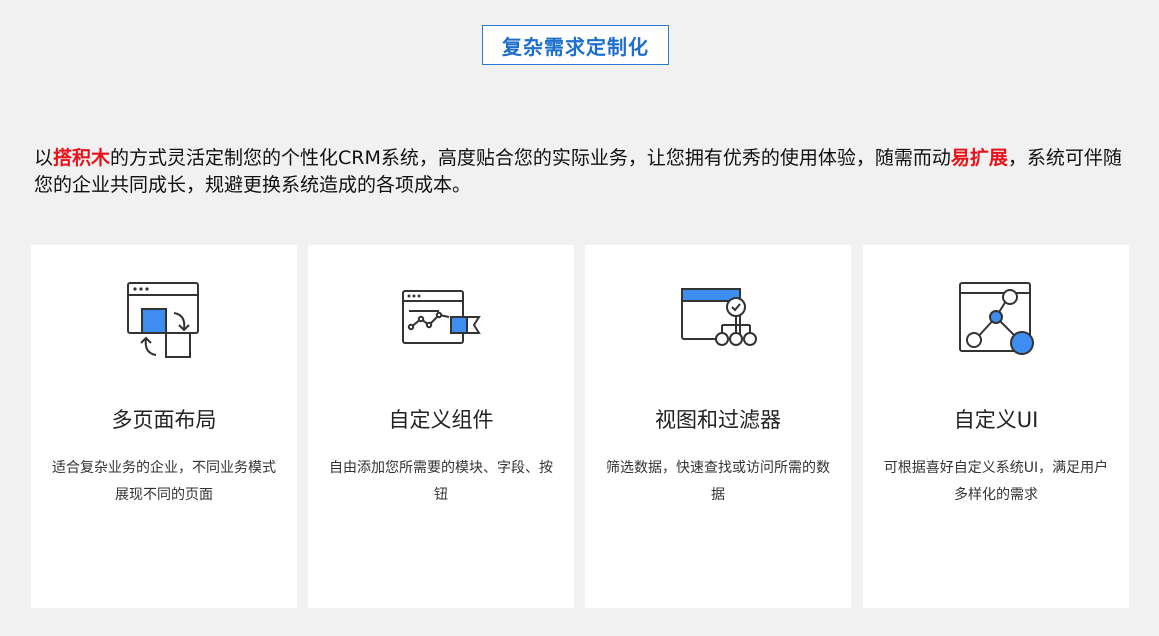  What do you see at coordinates (996, 420) in the screenshot?
I see `card-title: 自定义UI` at bounding box center [996, 420].